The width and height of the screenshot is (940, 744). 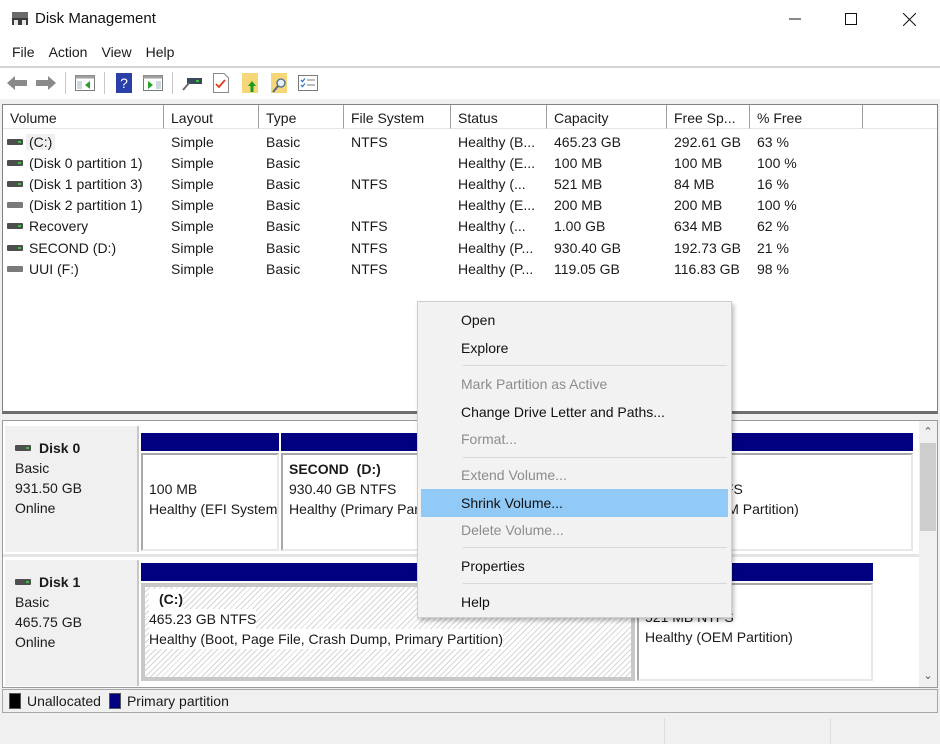 What do you see at coordinates (23, 53) in the screenshot?
I see `menu-file: File` at bounding box center [23, 53].